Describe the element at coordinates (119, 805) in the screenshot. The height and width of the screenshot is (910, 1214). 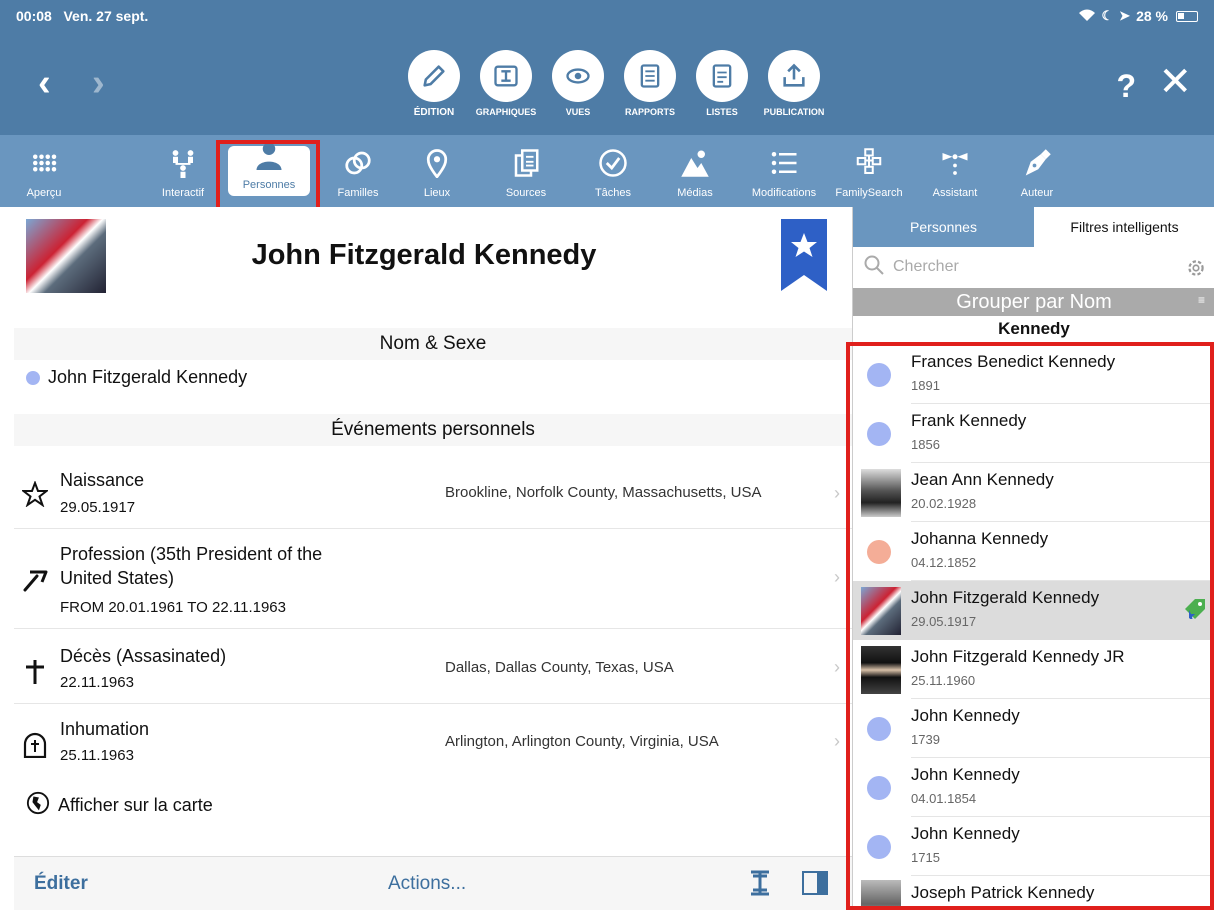
I see `show-on-map-link: Afficher sur la carte` at that location.